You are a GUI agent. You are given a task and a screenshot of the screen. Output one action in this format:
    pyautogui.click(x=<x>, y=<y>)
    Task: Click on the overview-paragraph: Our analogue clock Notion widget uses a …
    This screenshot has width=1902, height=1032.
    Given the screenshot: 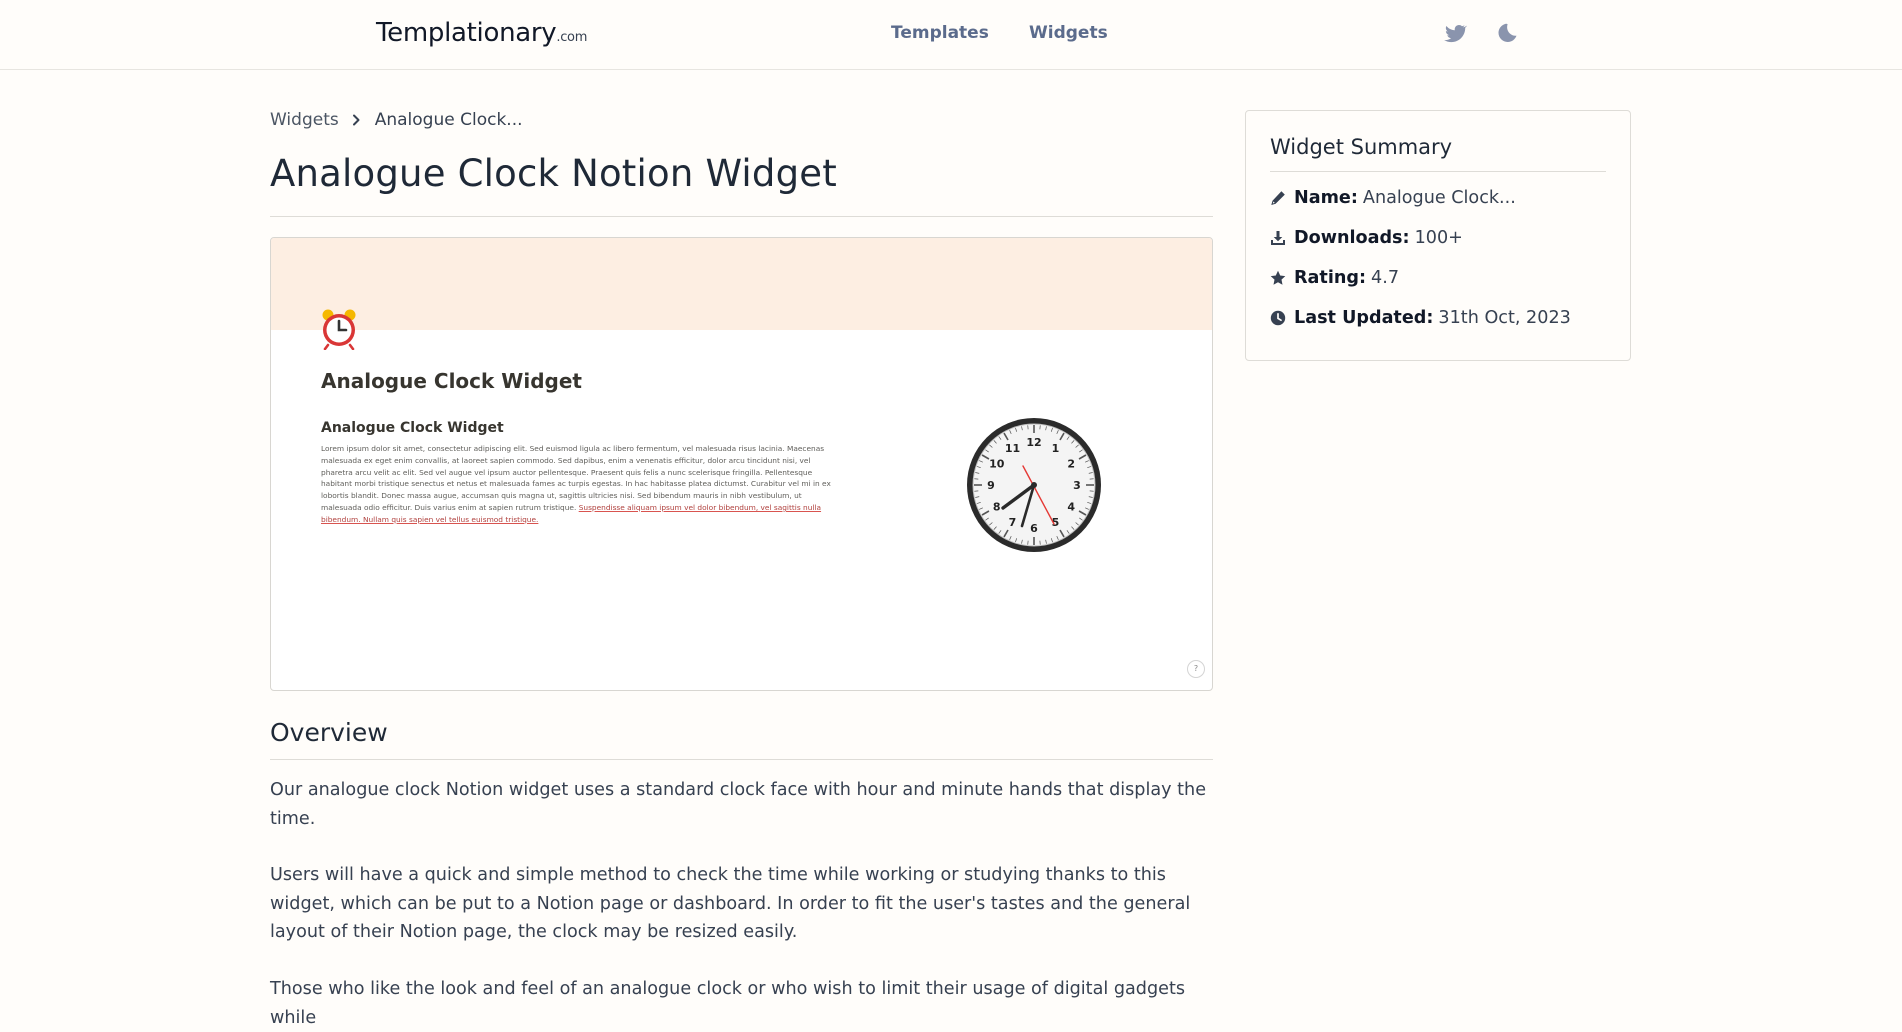 What is the action you would take?
    pyautogui.click(x=741, y=804)
    